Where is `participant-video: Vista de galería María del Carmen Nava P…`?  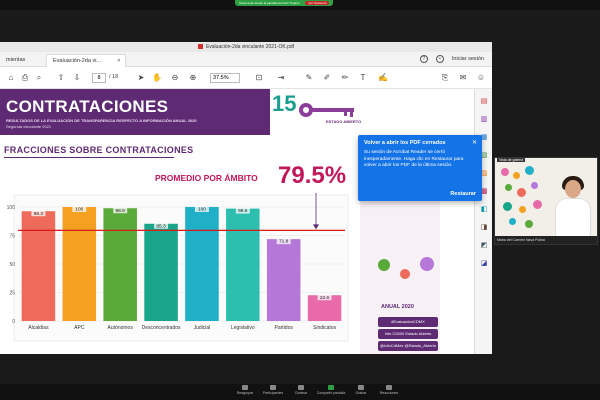
participant-video: Vista de galería María del Carmen Nava P… is located at coordinates (546, 201).